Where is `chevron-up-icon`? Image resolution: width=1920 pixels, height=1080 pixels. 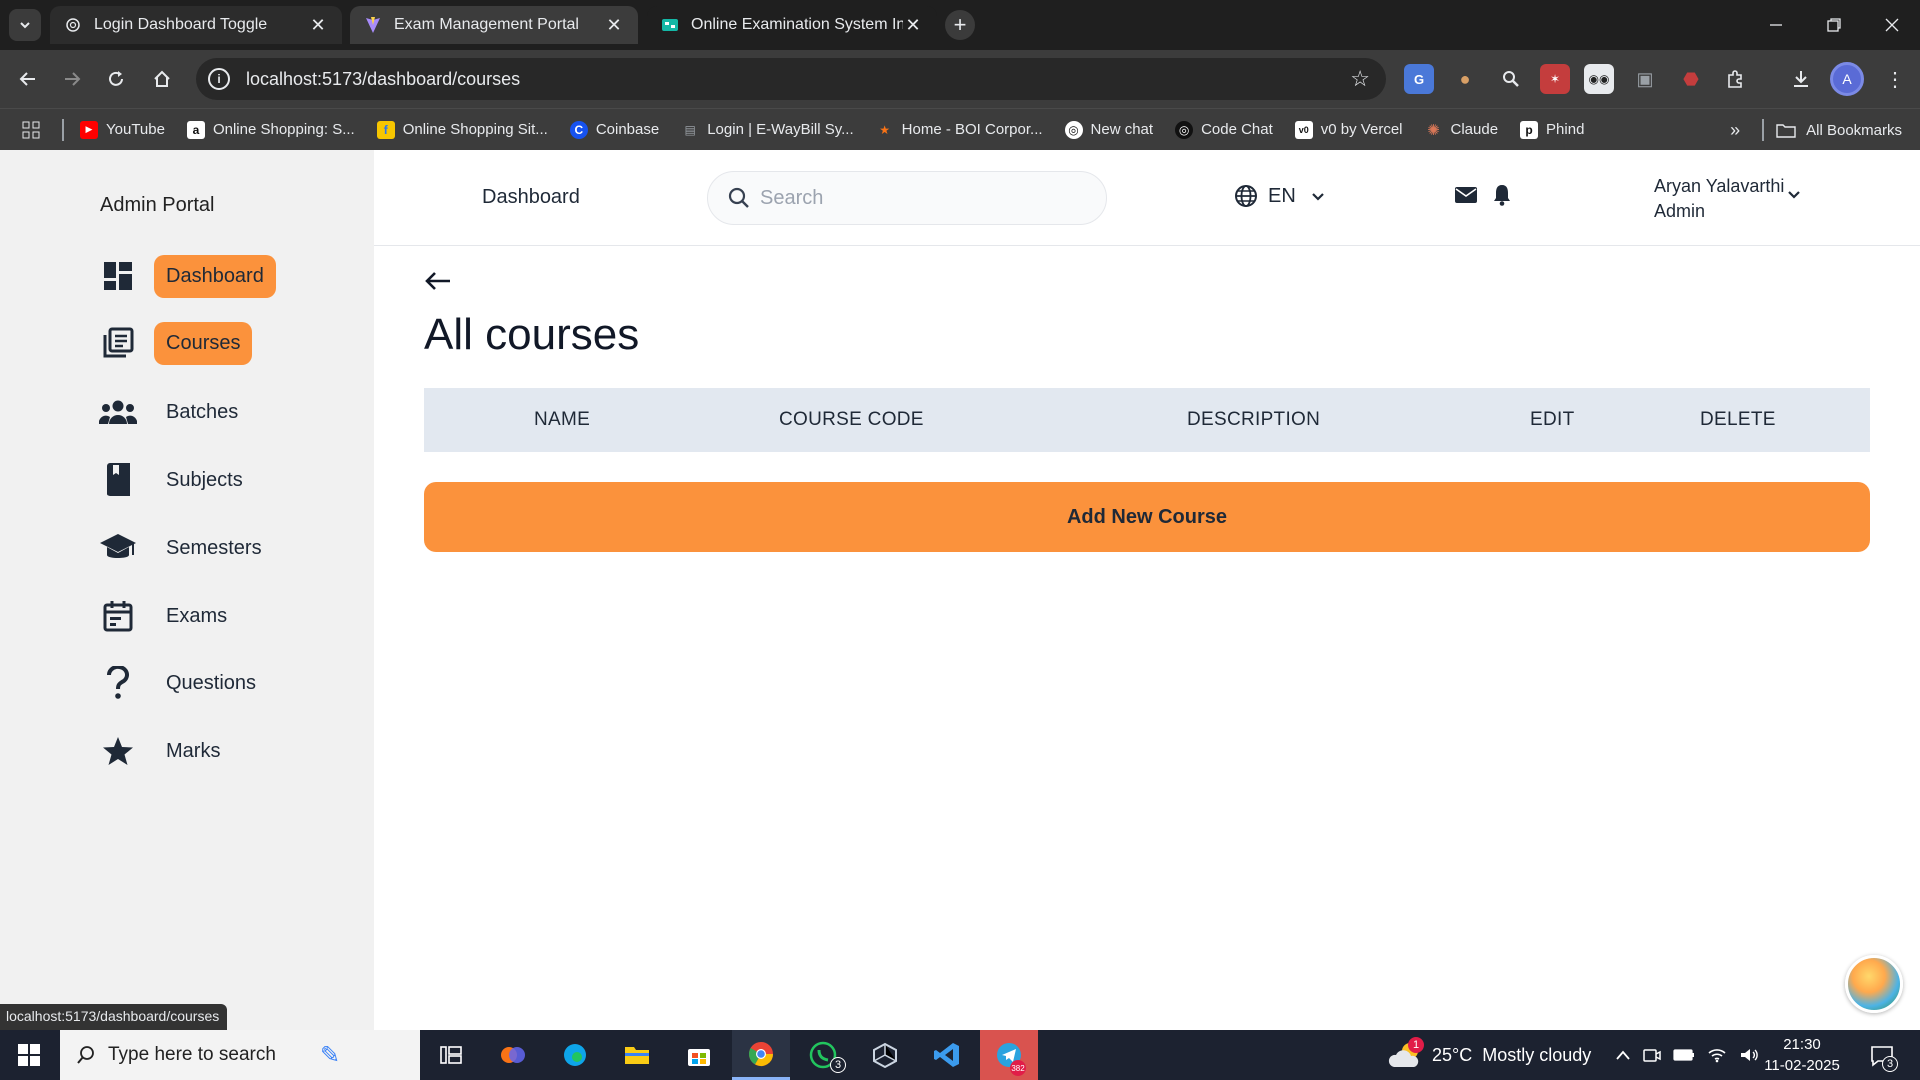
chevron-up-icon is located at coordinates (1623, 1055).